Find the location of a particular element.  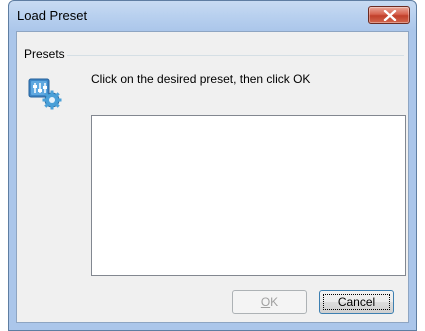

presets-group-label: Presets is located at coordinates (45, 54).